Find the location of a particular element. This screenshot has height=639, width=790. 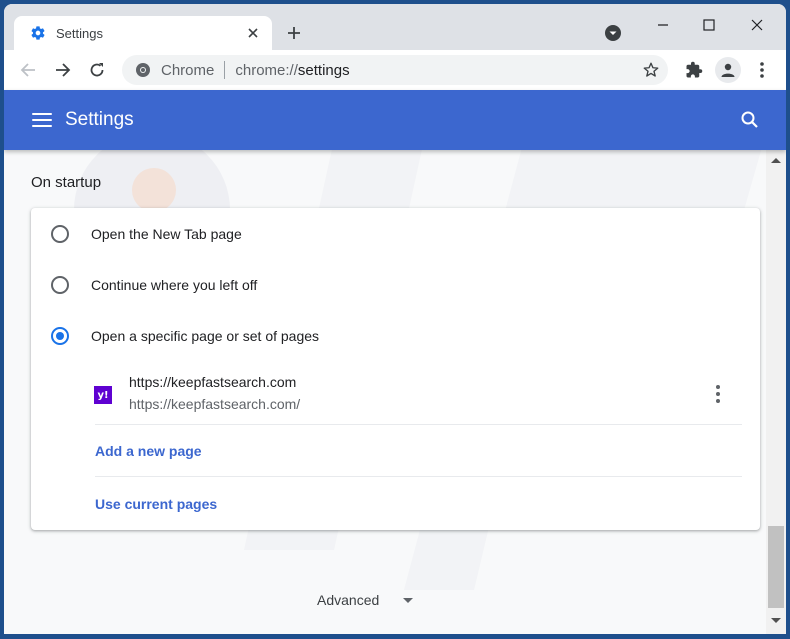

omnibox-separator is located at coordinates (225, 70).